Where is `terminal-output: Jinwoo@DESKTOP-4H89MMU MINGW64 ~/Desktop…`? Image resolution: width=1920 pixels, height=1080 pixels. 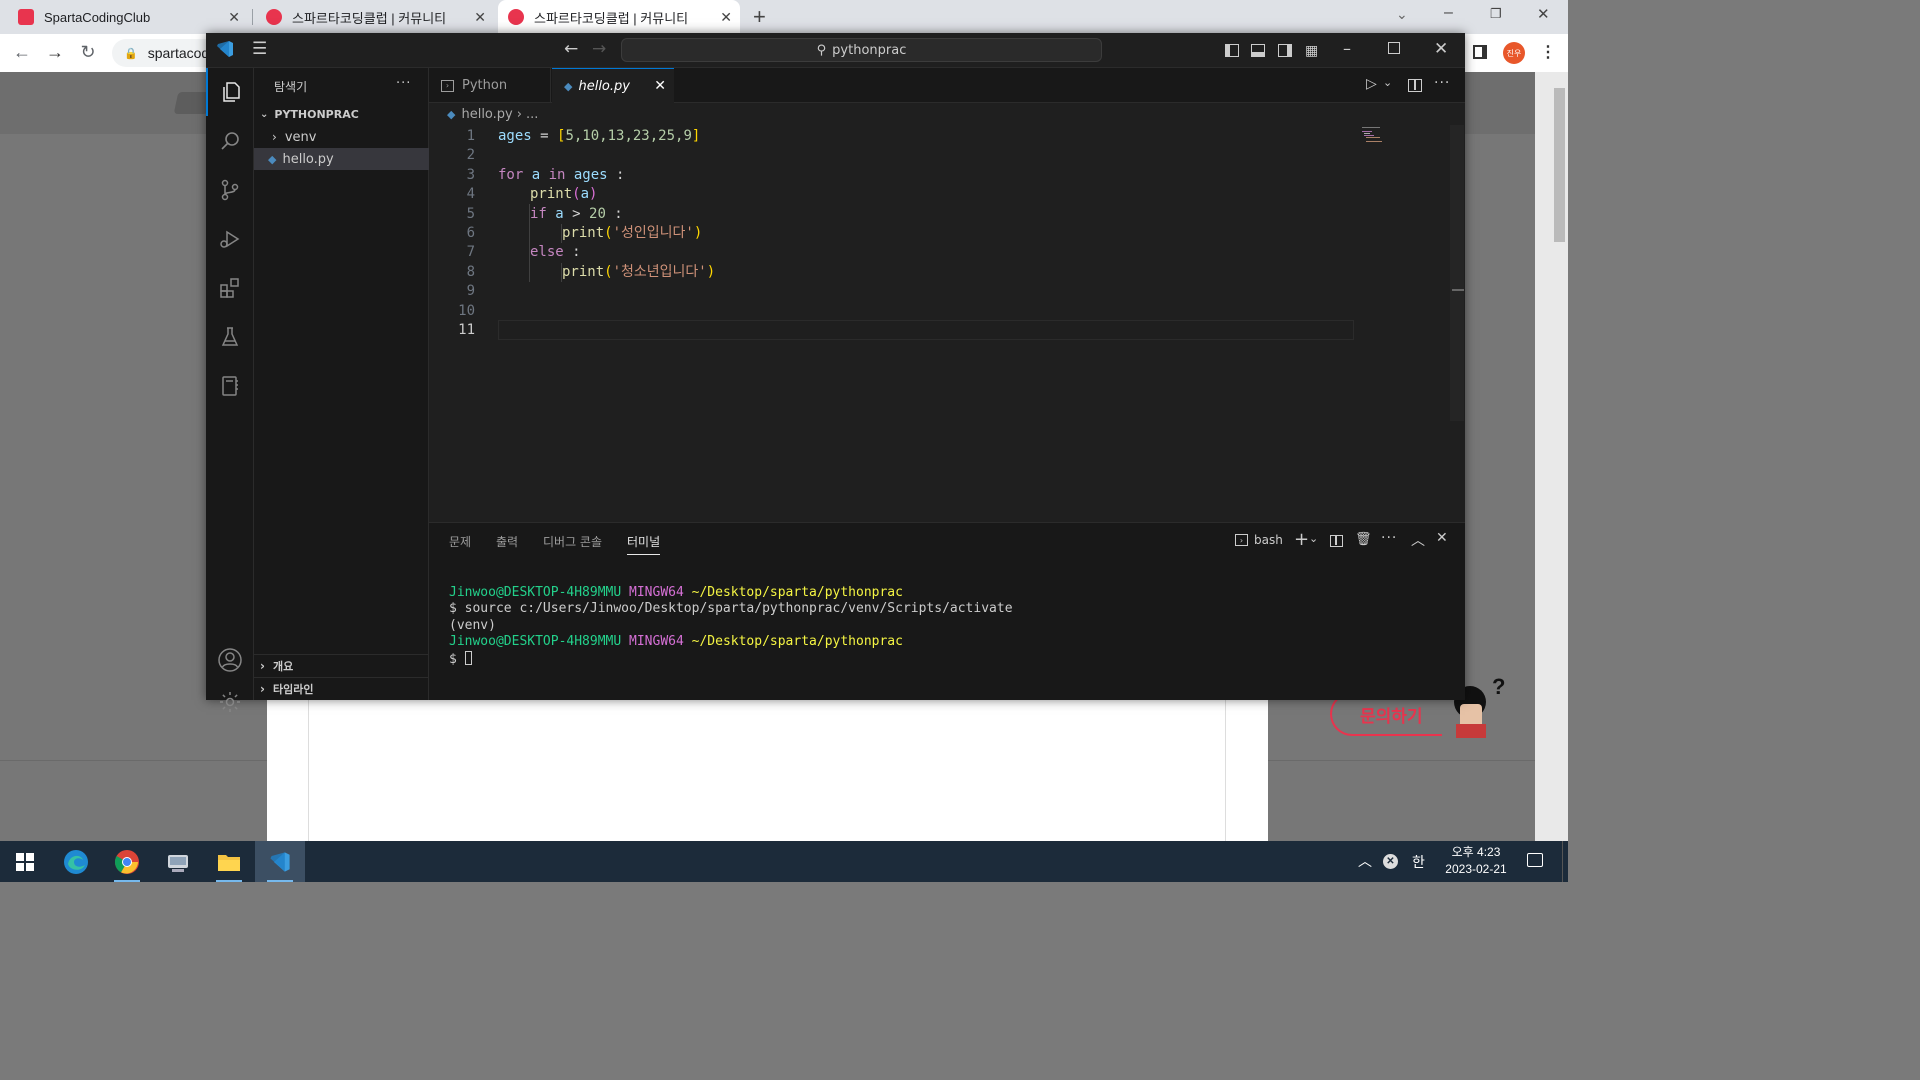
terminal-output: Jinwoo@DESKTOP-4H89MMU MINGW64 ~/Desktop… is located at coordinates (731, 626).